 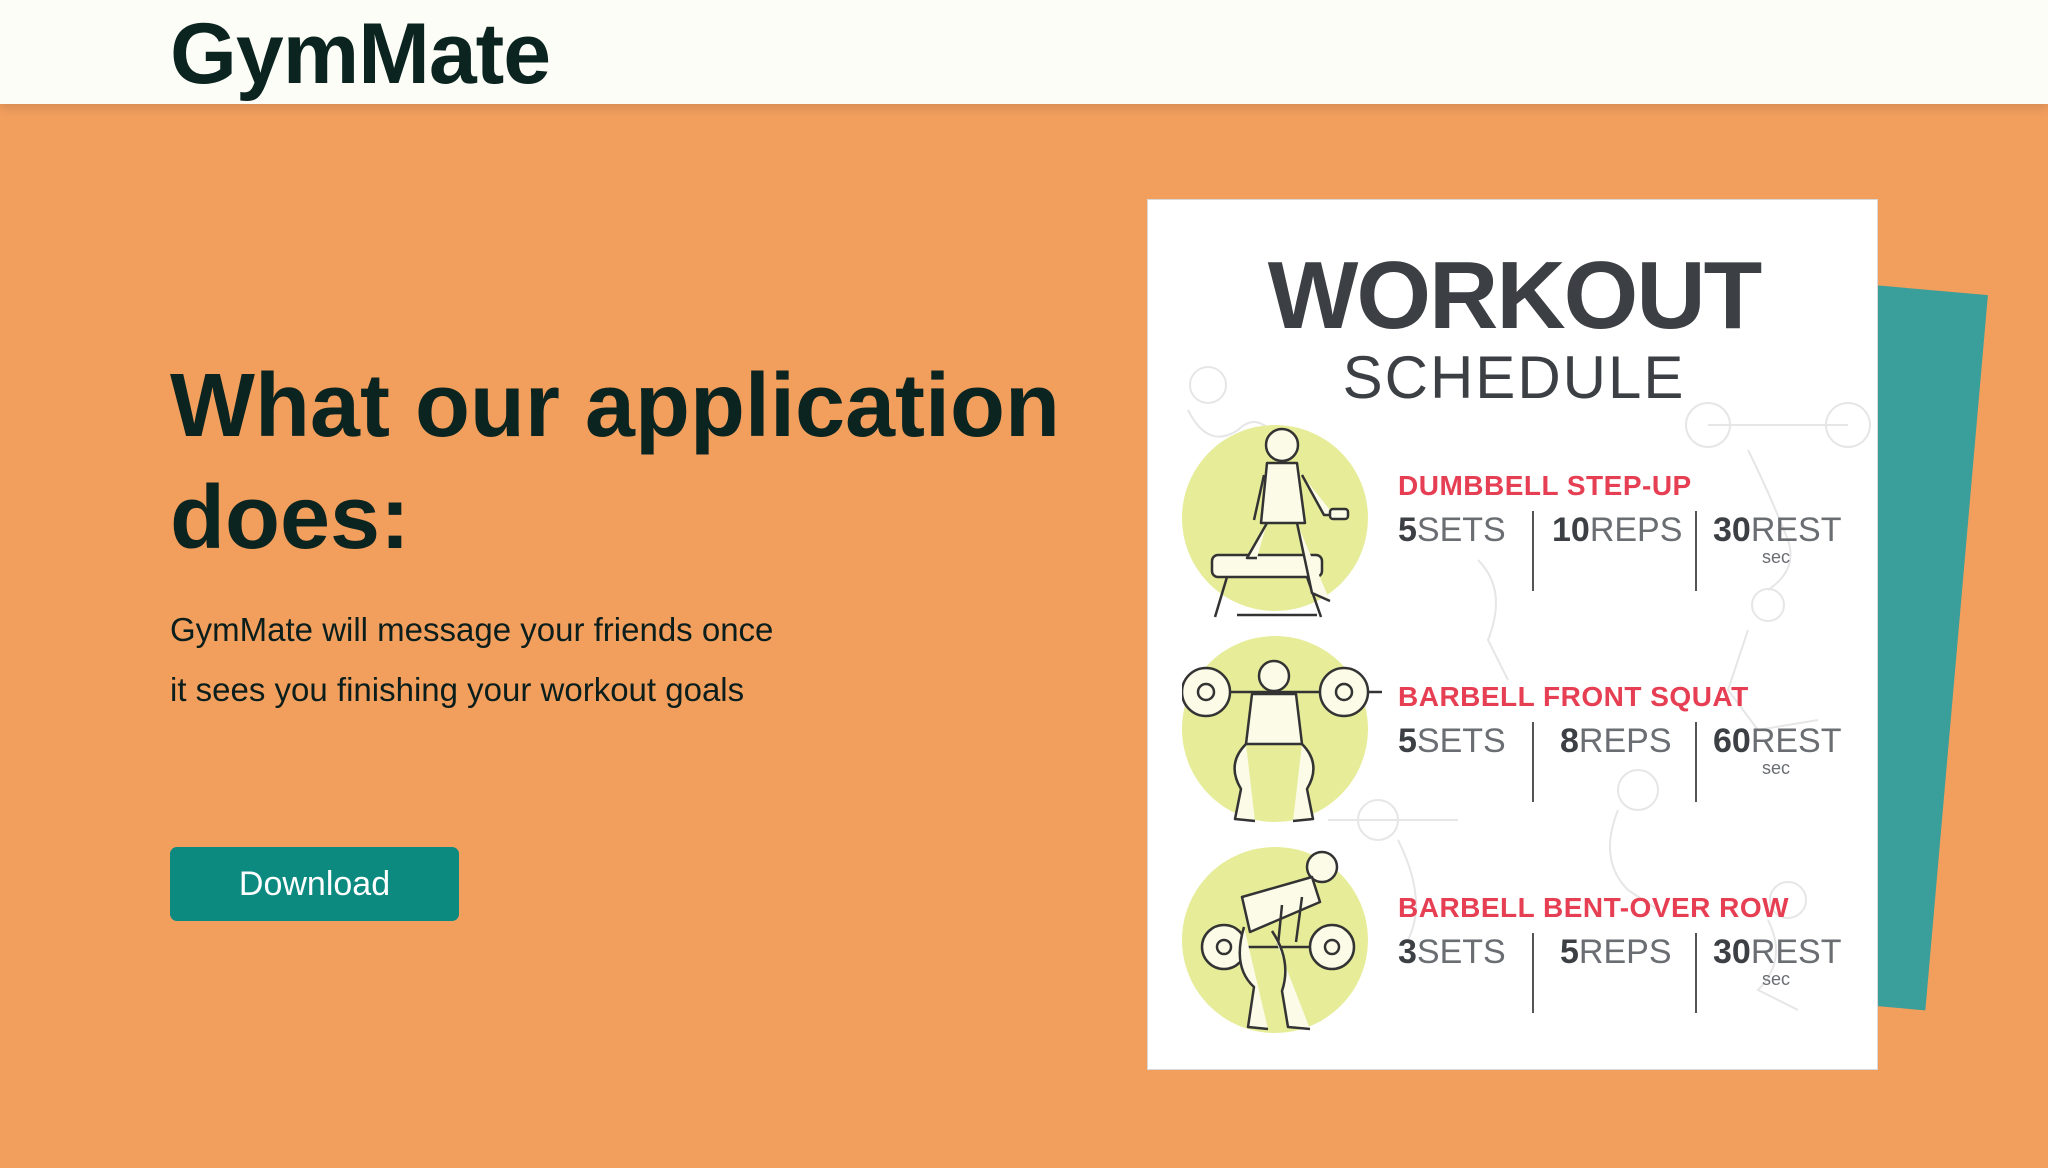 I want to click on rest-stat: 60REST, so click(x=1777, y=741).